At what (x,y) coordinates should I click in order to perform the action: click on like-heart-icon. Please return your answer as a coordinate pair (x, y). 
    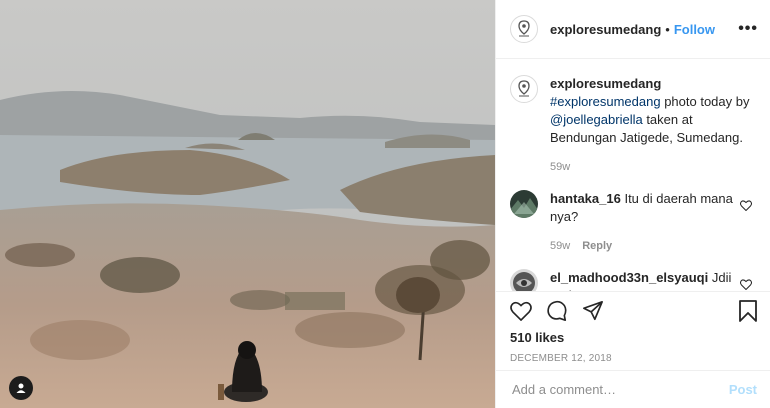
    Looking at the image, I should click on (521, 311).